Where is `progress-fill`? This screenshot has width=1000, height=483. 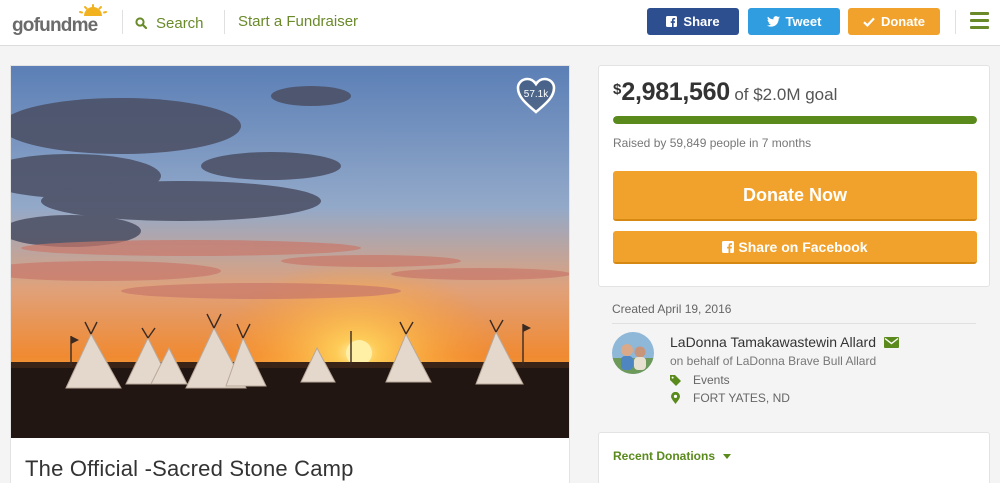
progress-fill is located at coordinates (795, 120).